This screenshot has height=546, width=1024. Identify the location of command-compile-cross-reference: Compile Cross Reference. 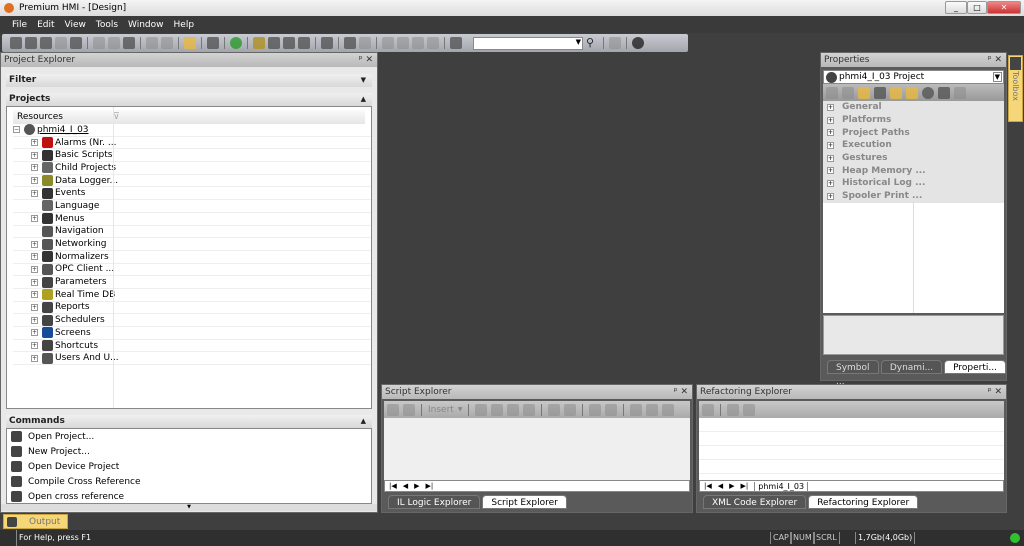
(189, 481).